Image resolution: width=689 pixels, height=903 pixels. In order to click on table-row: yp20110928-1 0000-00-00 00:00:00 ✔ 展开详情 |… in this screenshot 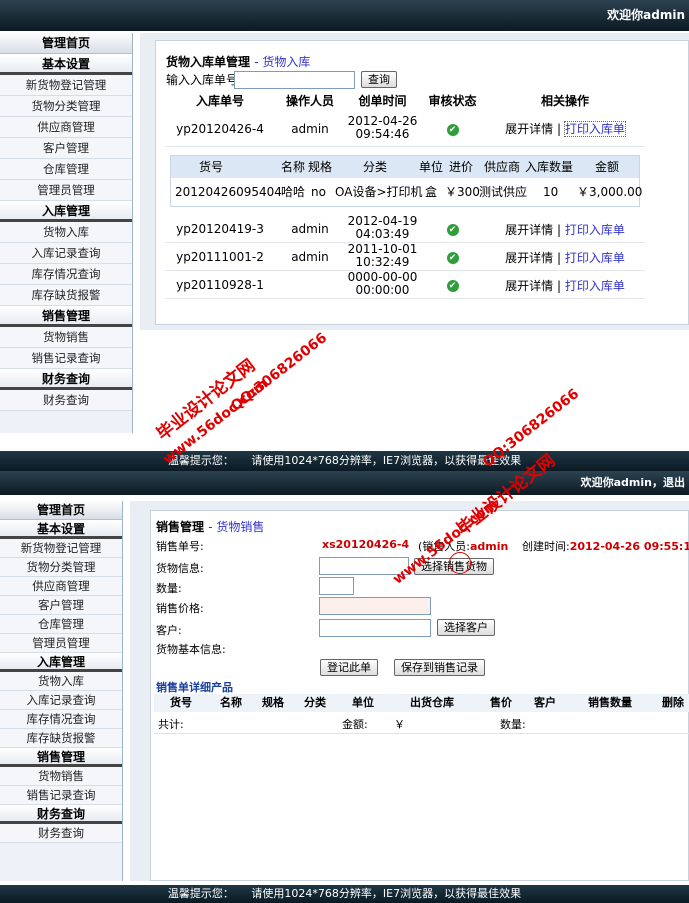, I will do `click(405, 285)`.